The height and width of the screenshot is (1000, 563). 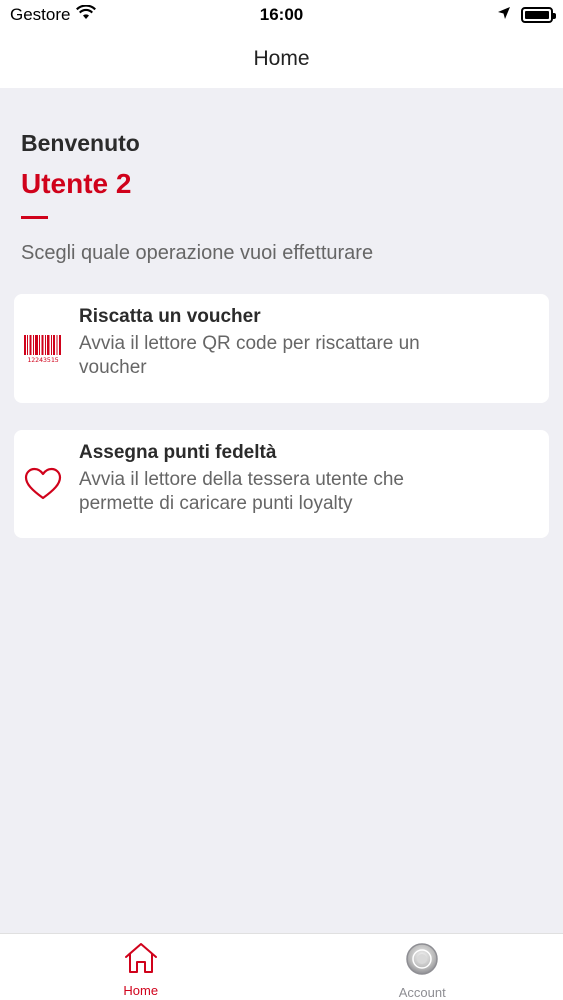 I want to click on account-icon, so click(x=422, y=961).